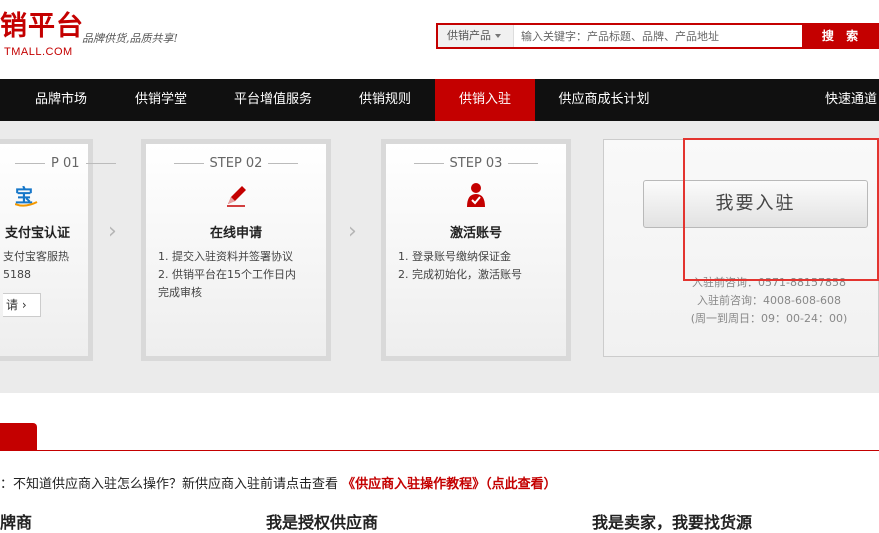  Describe the element at coordinates (847, 100) in the screenshot. I see `nav-quick-access: 快速通道` at that location.